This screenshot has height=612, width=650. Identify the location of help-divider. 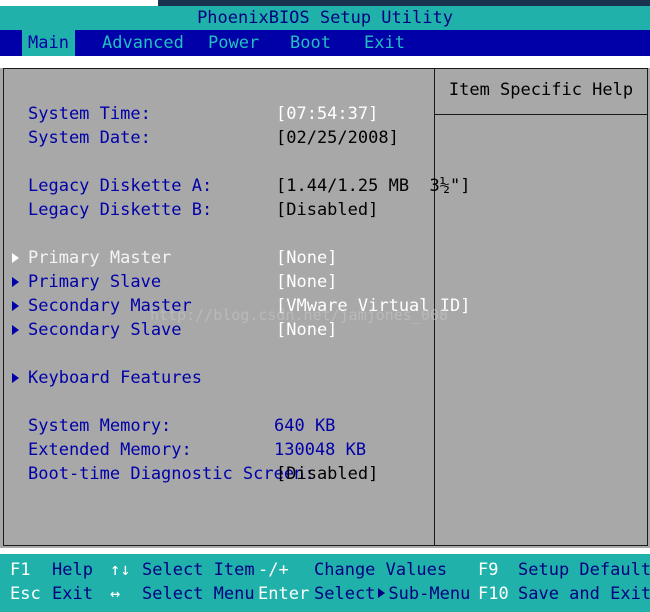
(541, 114).